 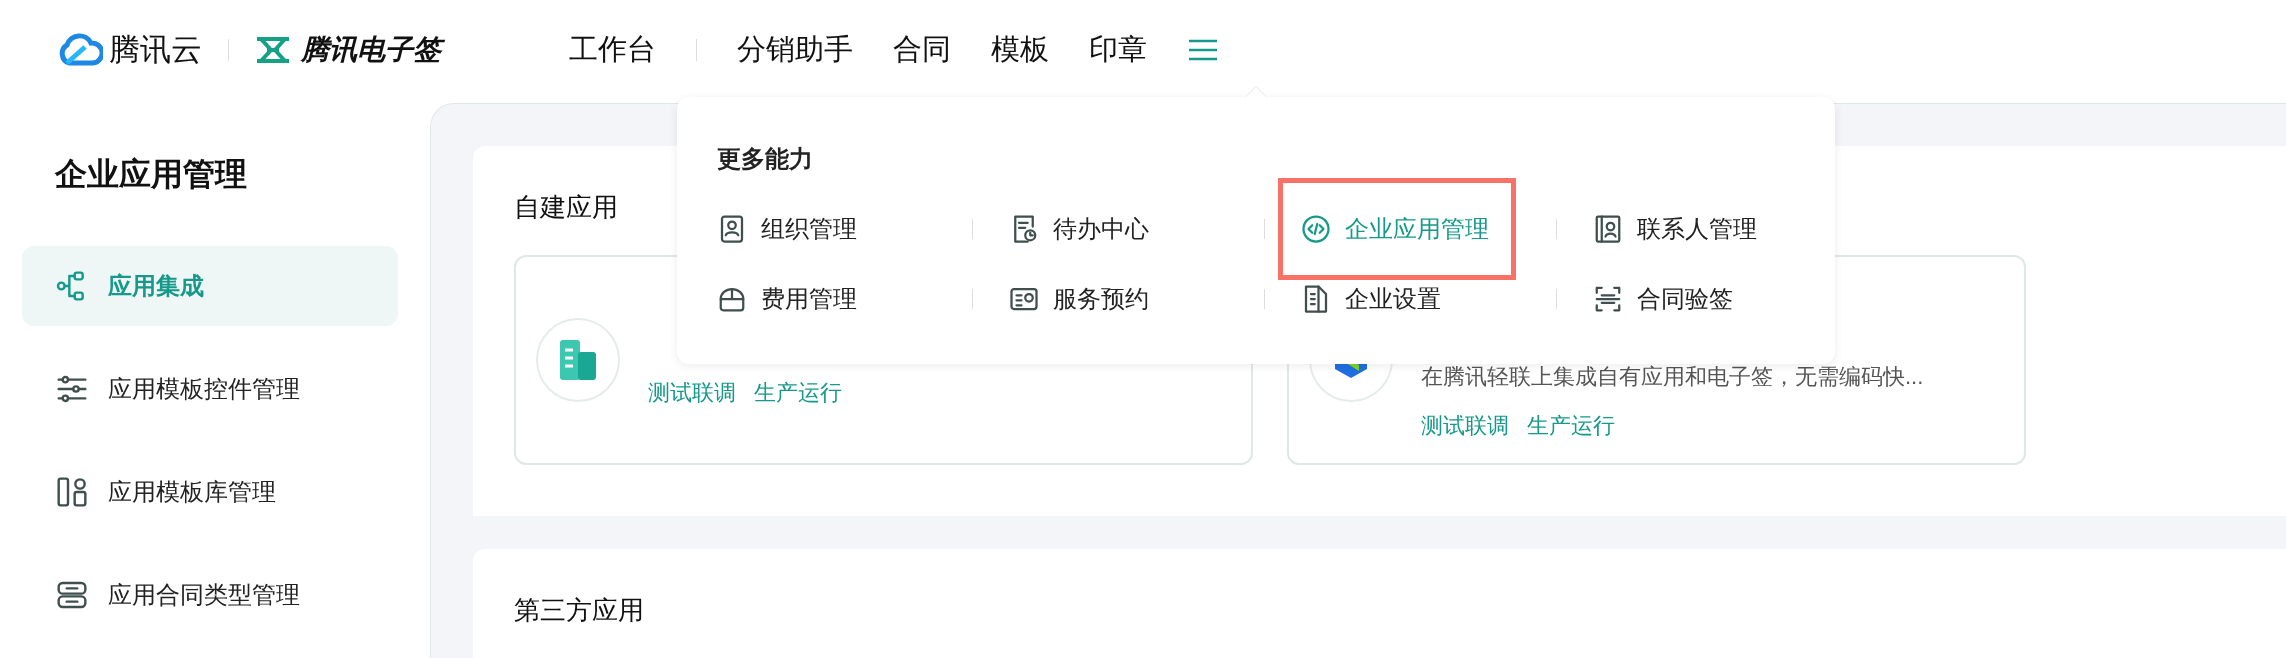 I want to click on building-icon, so click(x=578, y=360).